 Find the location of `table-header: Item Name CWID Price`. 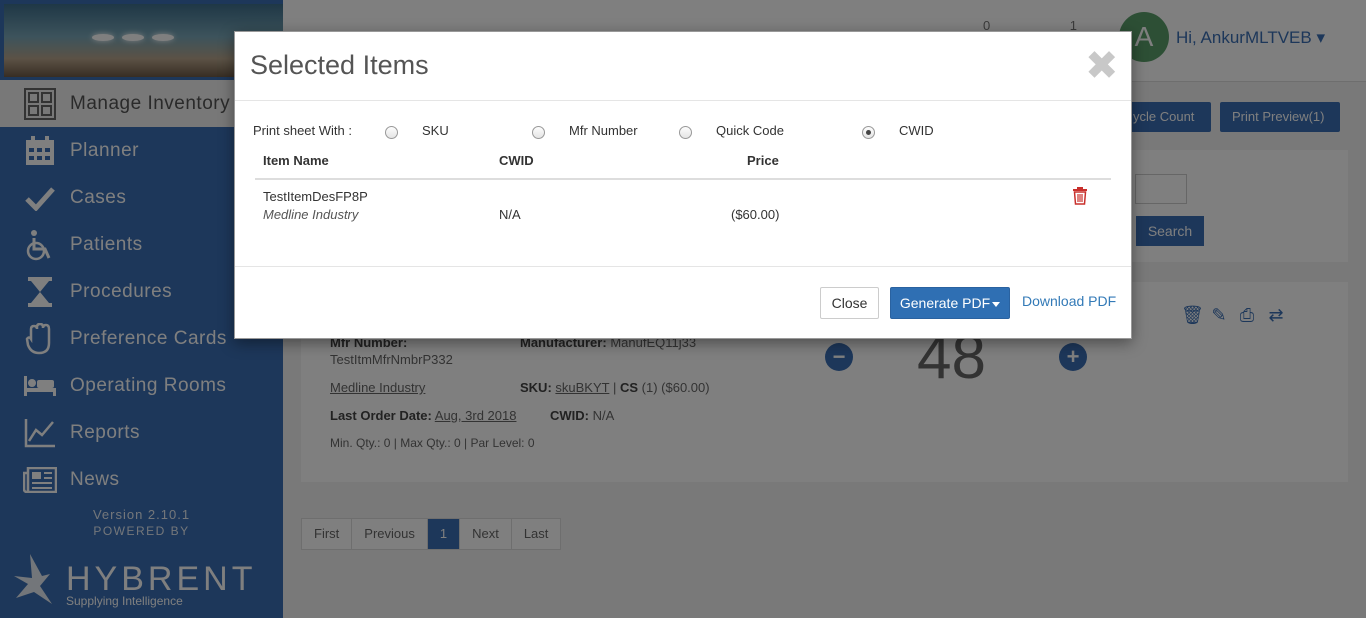

table-header: Item Name CWID Price is located at coordinates (683, 165).